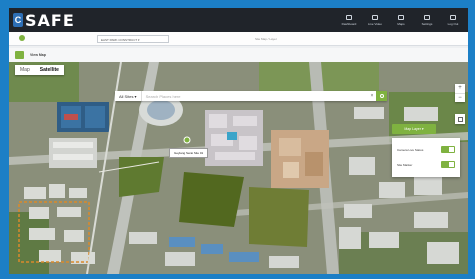 This screenshot has width=475, height=279. Describe the element at coordinates (426, 157) in the screenshot. I see `layer-panel: Camera Live Status Site Marker` at that location.